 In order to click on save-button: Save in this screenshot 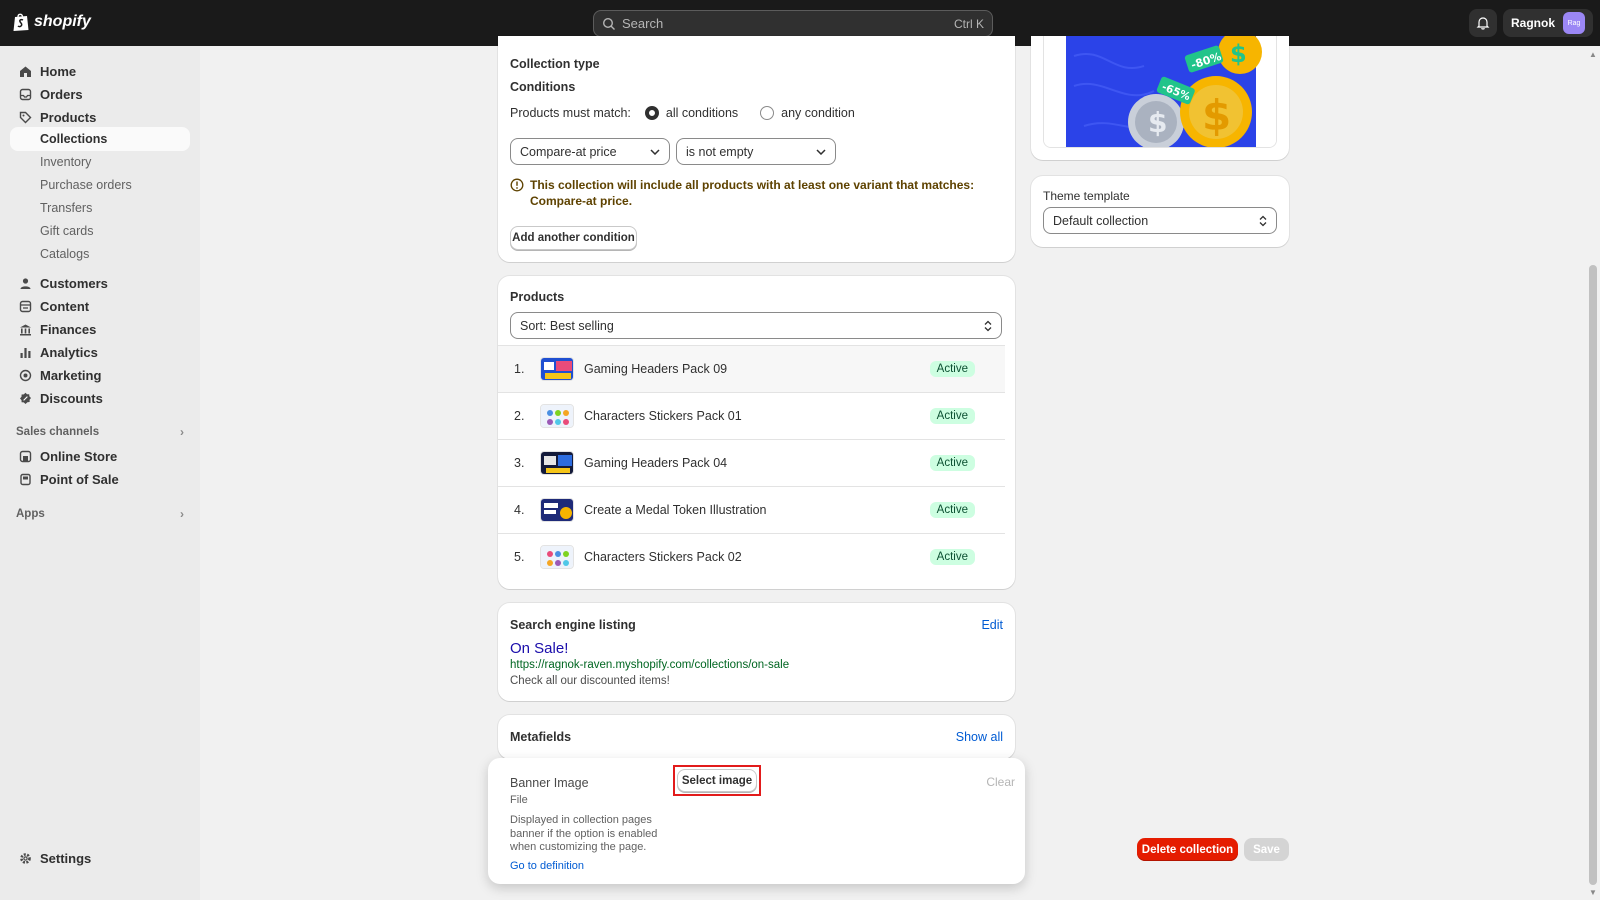, I will do `click(1266, 849)`.